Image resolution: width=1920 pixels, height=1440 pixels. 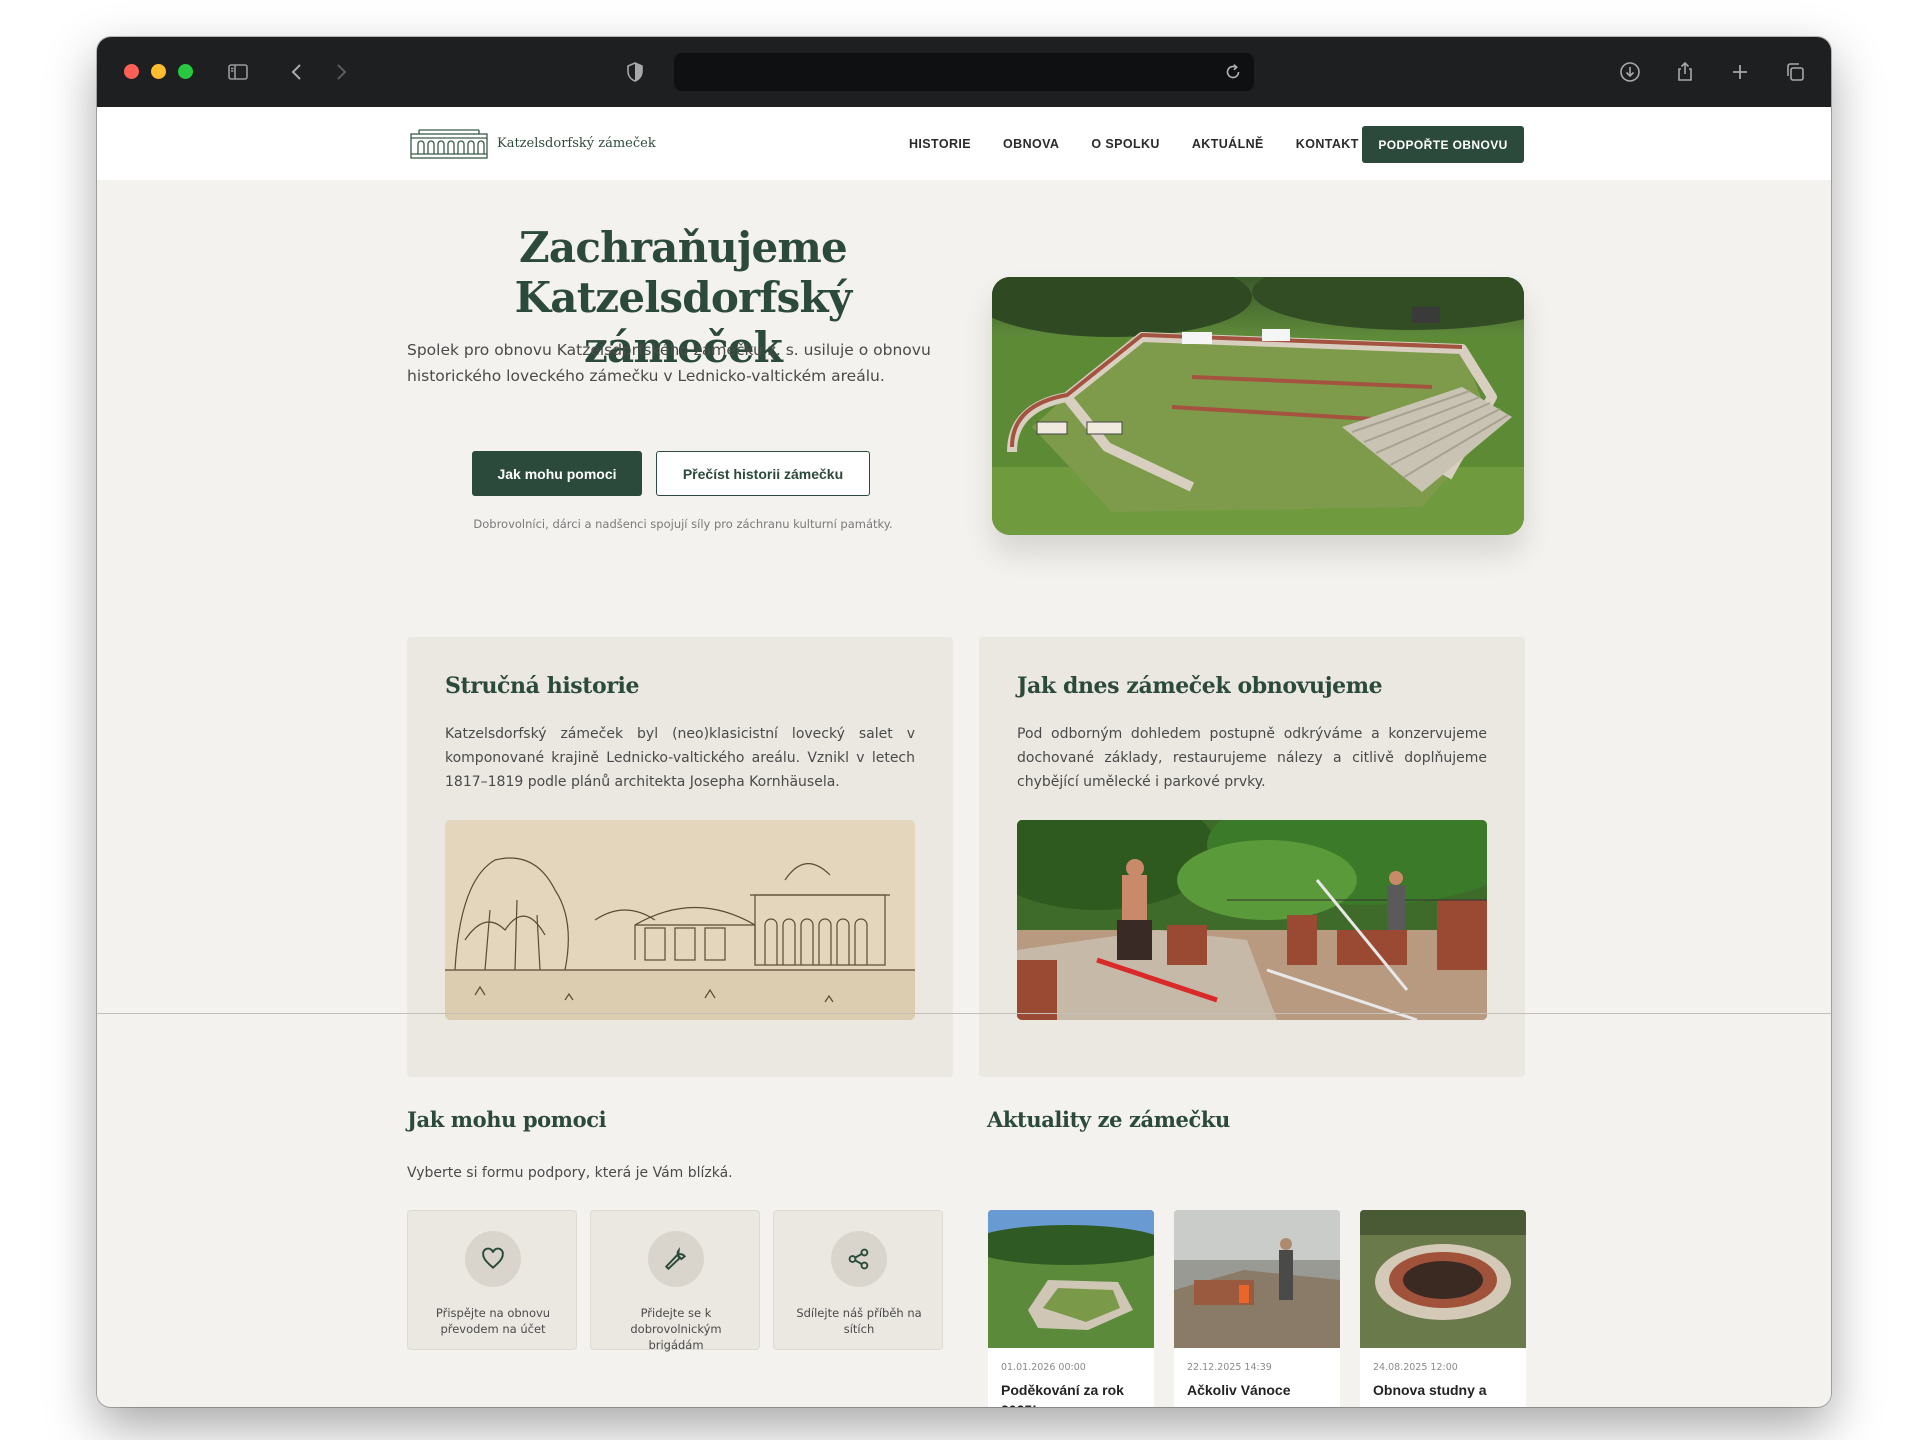 I want to click on privacy-shield-icon, so click(x=635, y=72).